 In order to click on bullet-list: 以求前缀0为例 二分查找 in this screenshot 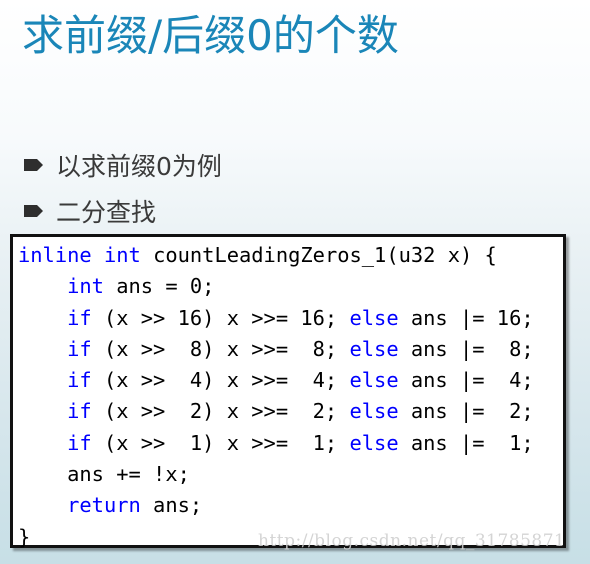, I will do `click(123, 188)`.